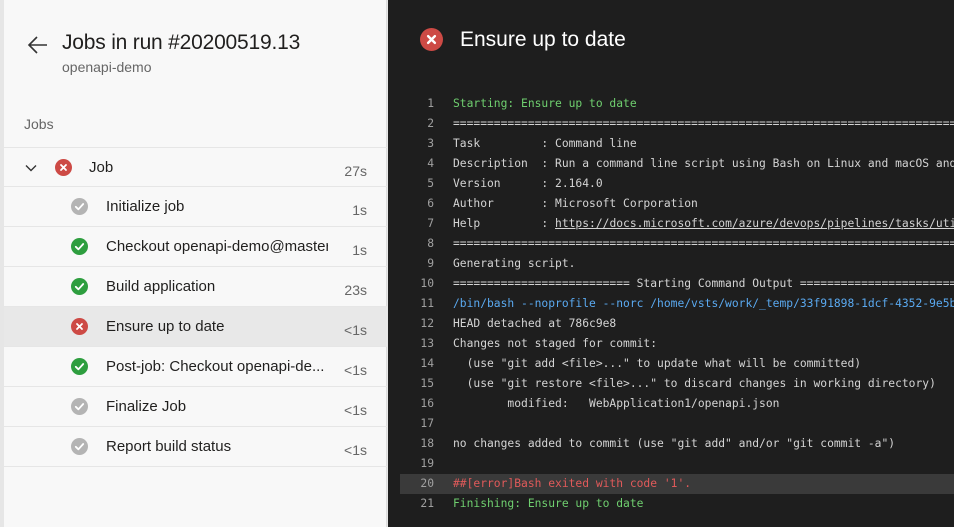  Describe the element at coordinates (107, 67) in the screenshot. I see `pipeline-name: openapi-demo` at that location.